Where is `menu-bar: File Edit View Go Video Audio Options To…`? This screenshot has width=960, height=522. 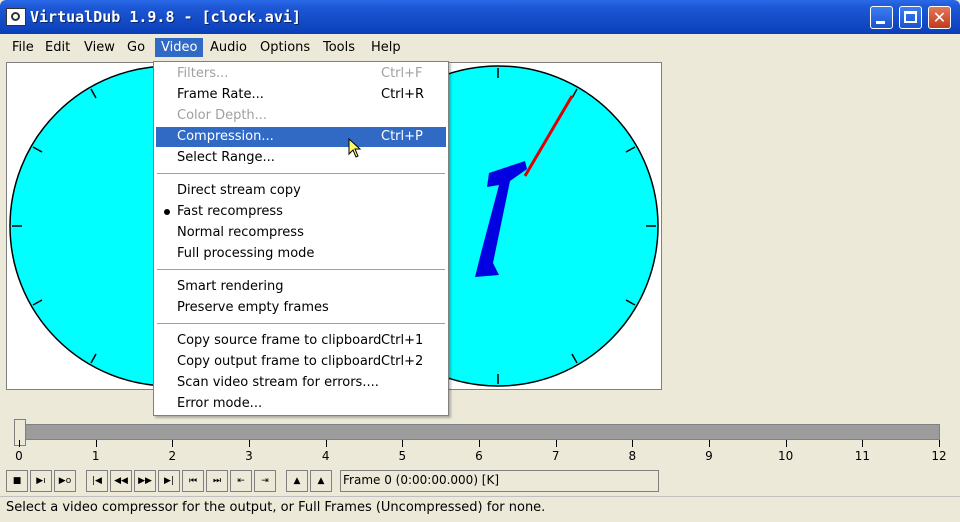 menu-bar: File Edit View Go Video Audio Options To… is located at coordinates (480, 47).